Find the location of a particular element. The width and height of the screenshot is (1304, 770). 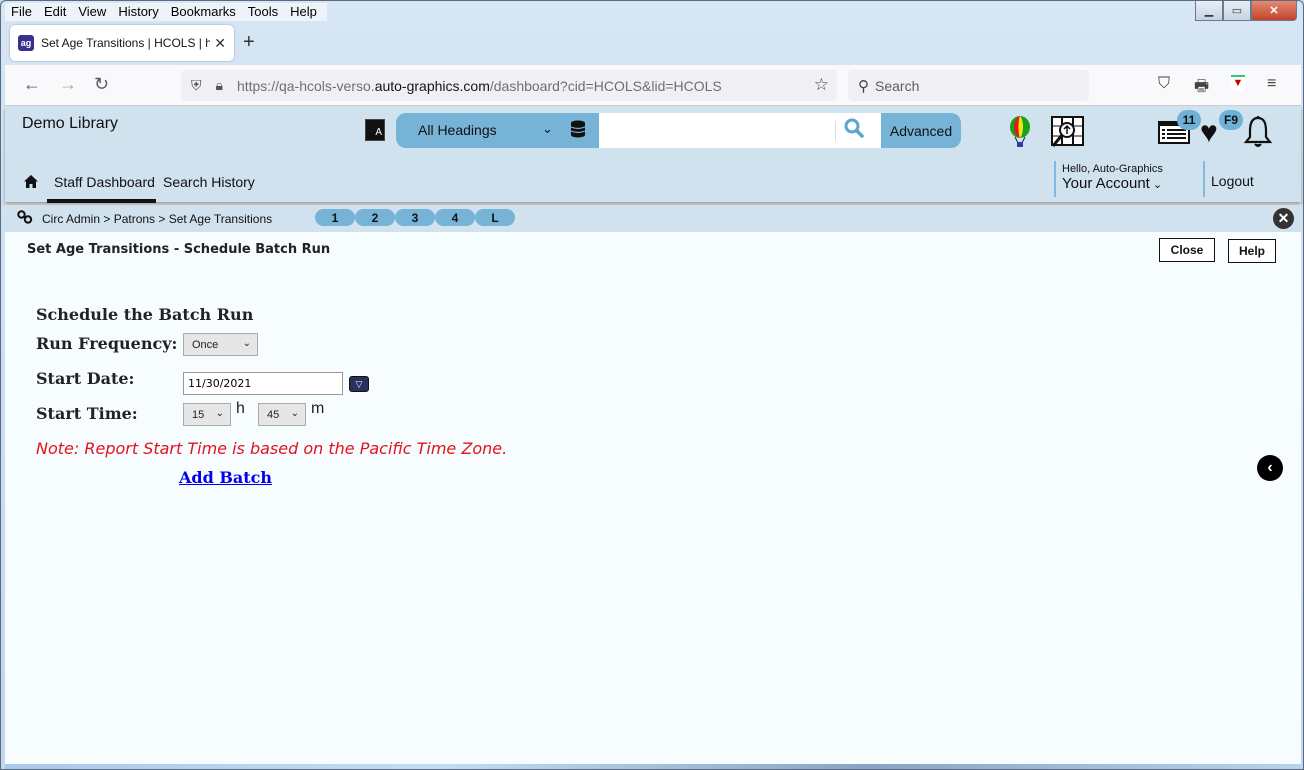

menu-bookmarks: Bookmarks is located at coordinates (203, 12).